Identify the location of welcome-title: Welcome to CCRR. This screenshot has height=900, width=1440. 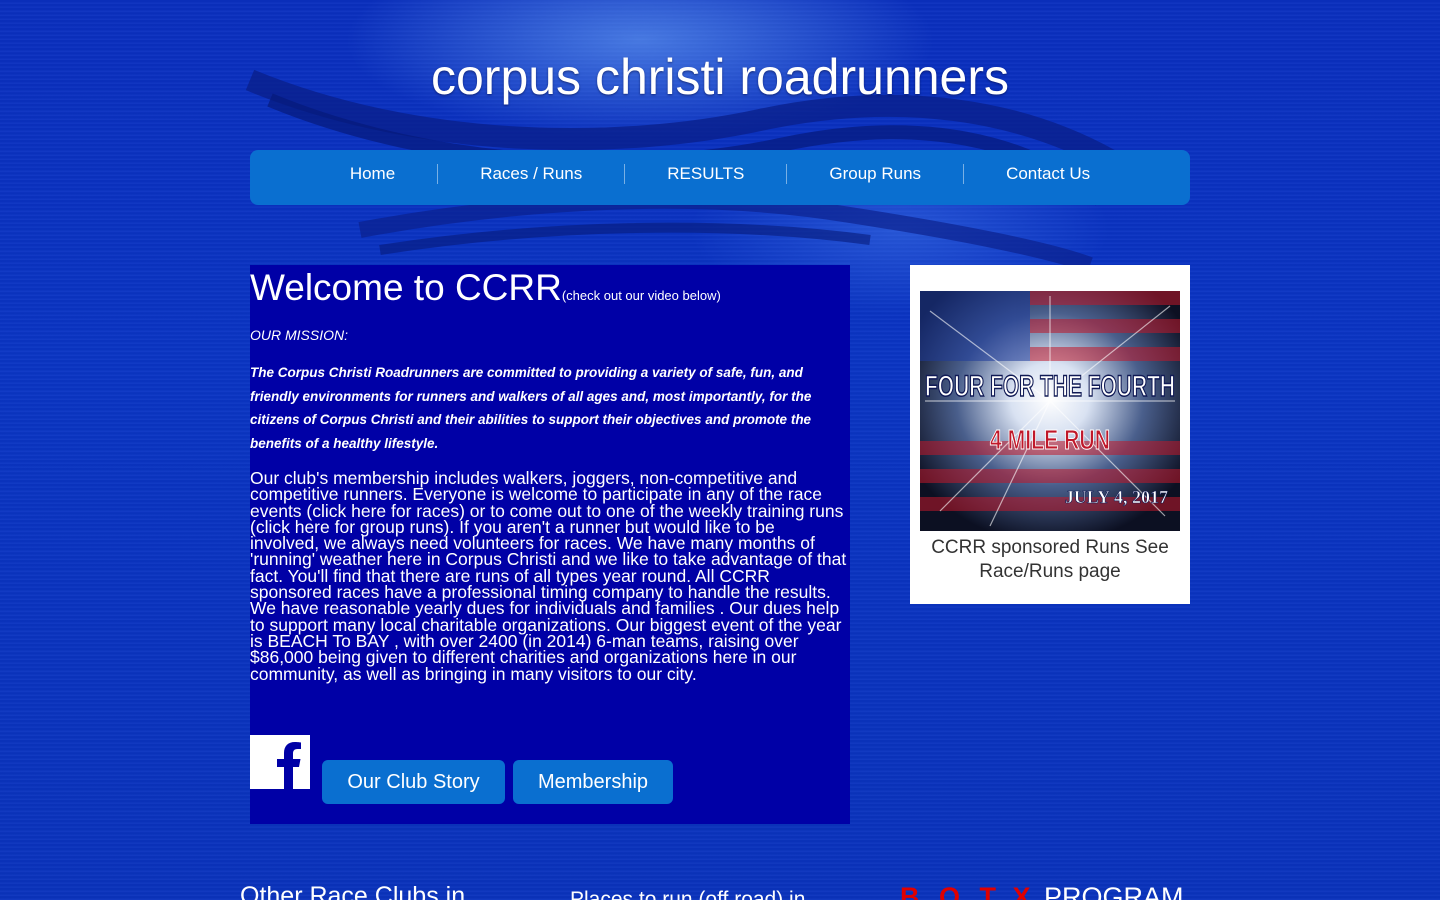
(406, 287).